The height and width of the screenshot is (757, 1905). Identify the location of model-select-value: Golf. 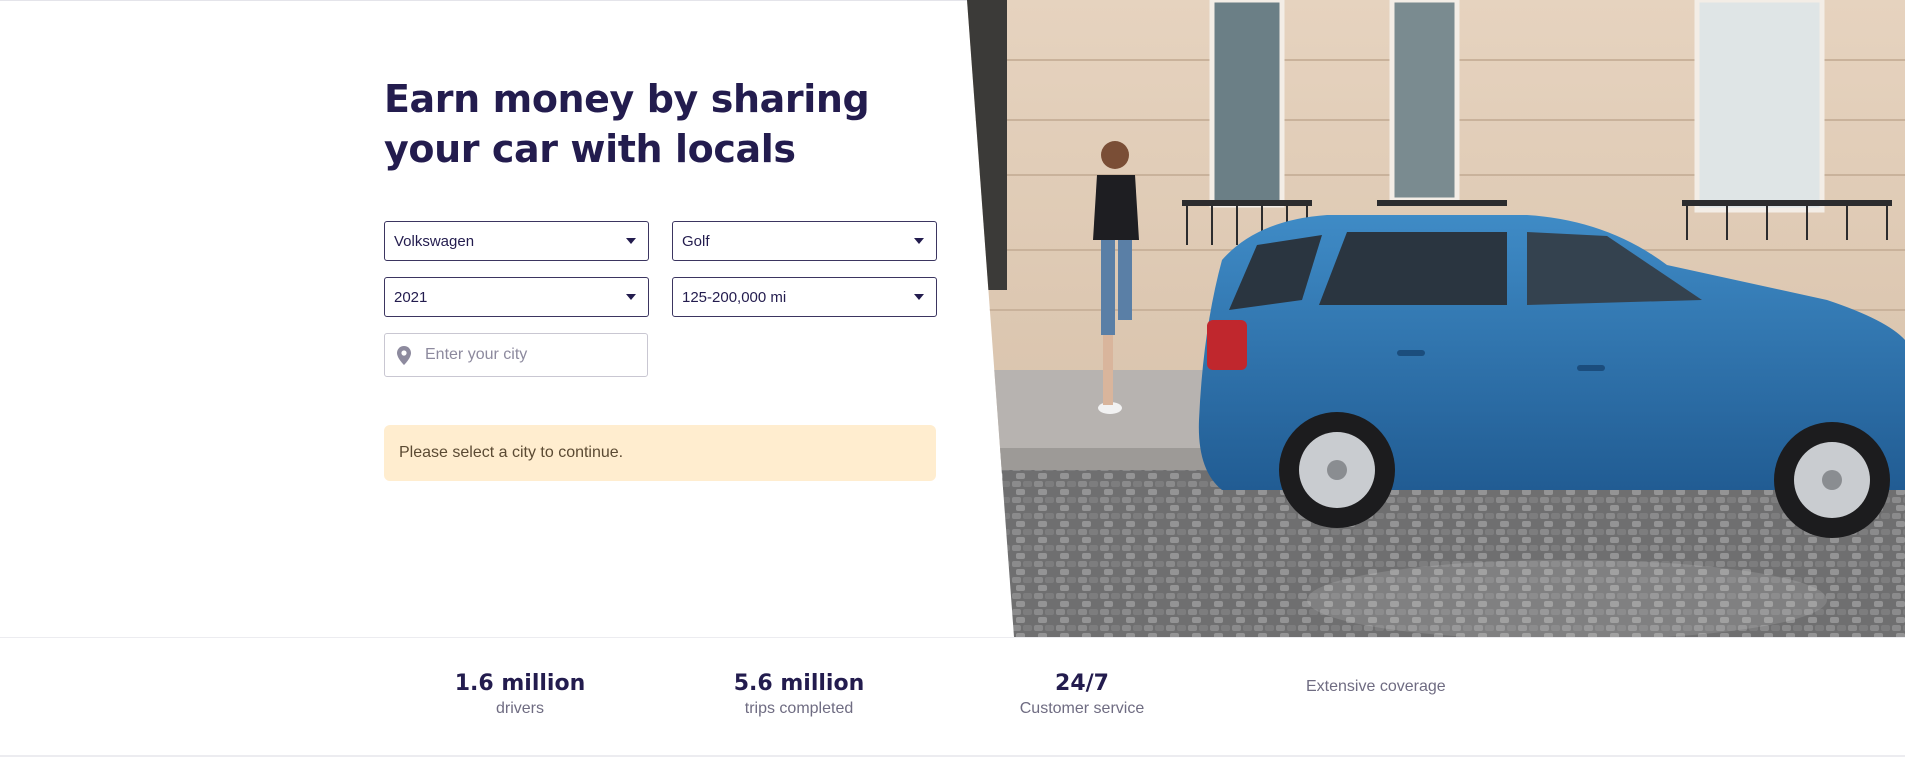
(696, 241).